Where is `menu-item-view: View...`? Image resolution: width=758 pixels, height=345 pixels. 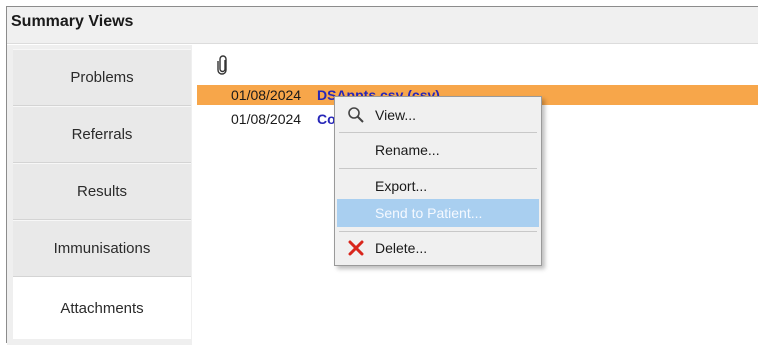
menu-item-view: View... is located at coordinates (438, 115).